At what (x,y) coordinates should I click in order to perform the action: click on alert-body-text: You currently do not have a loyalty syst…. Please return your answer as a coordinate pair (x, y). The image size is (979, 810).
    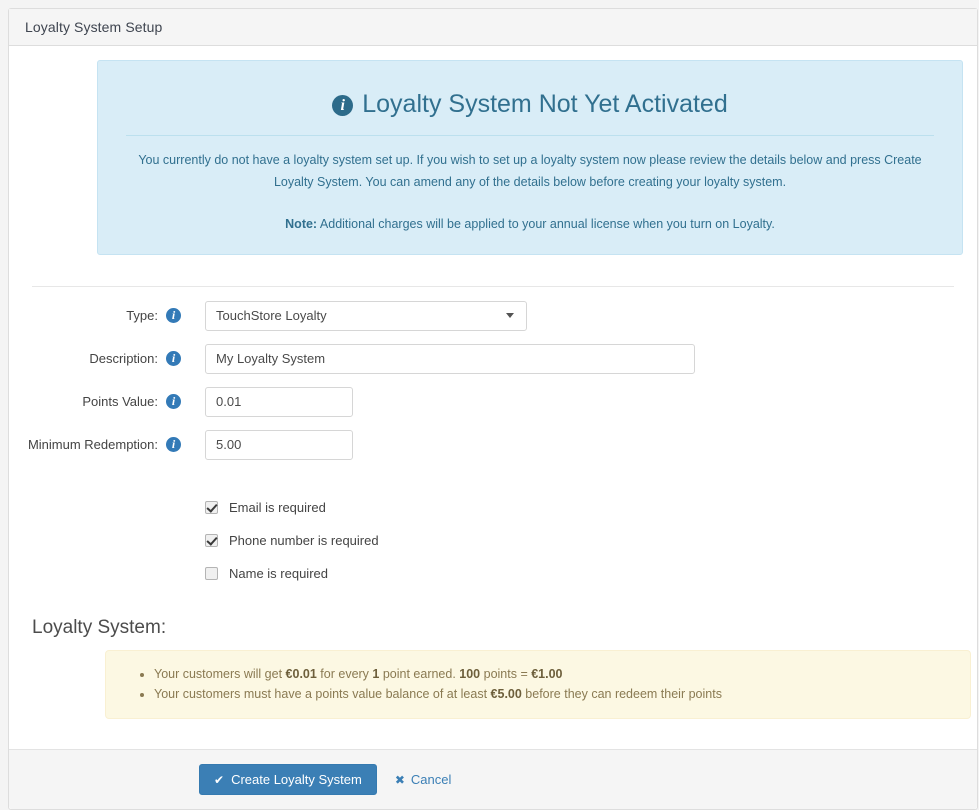
    Looking at the image, I should click on (530, 171).